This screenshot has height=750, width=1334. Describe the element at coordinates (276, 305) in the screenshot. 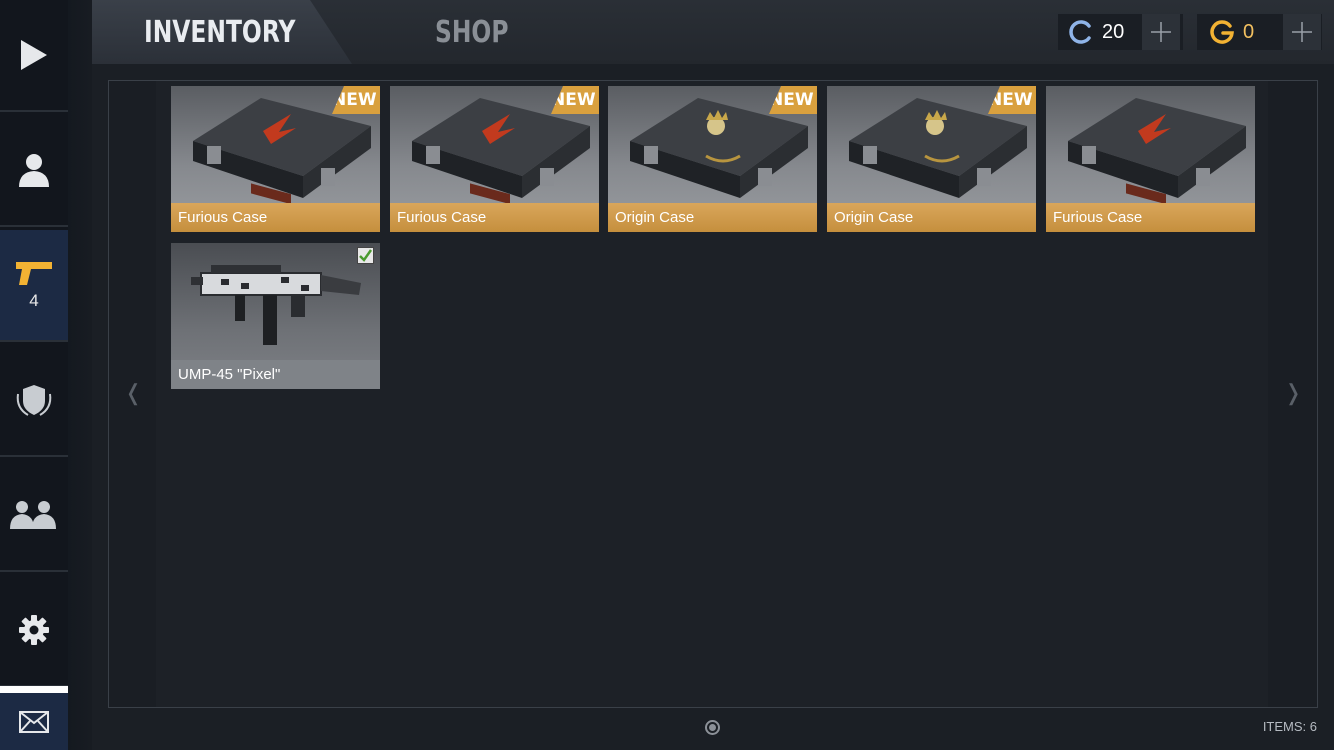

I see `ump45-weapon-art` at that location.